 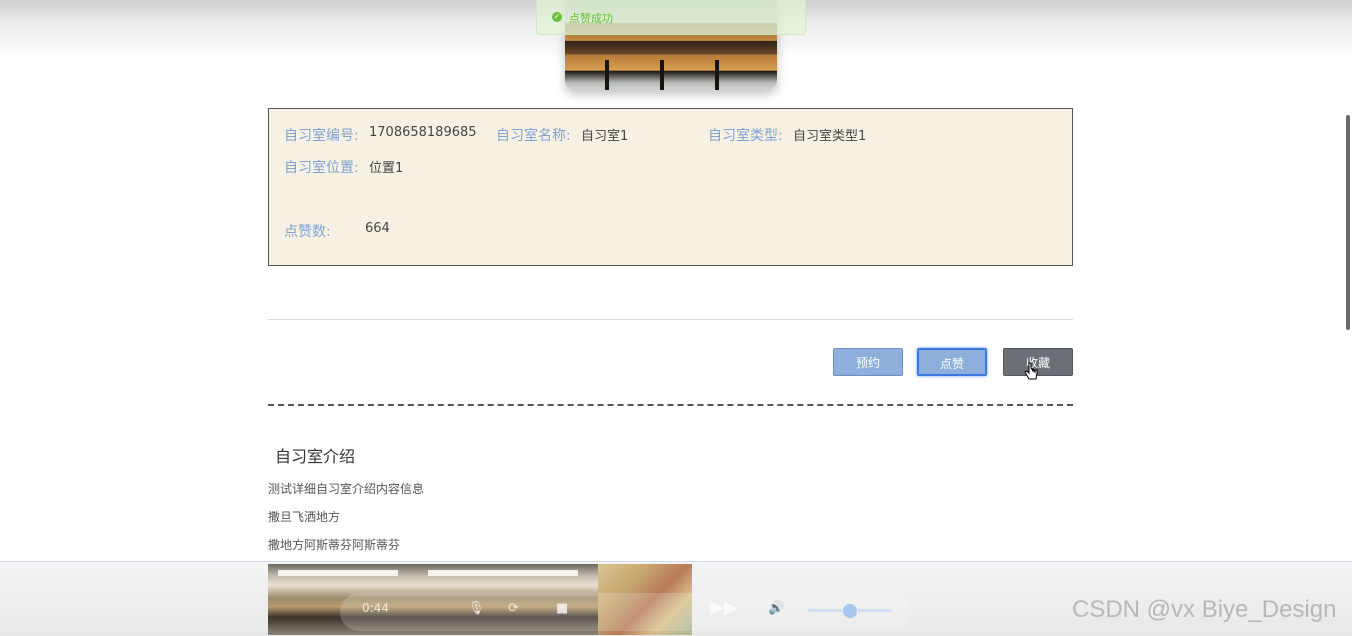 I want to click on watermark: CSDN @vx Biye_Design, so click(x=1204, y=609).